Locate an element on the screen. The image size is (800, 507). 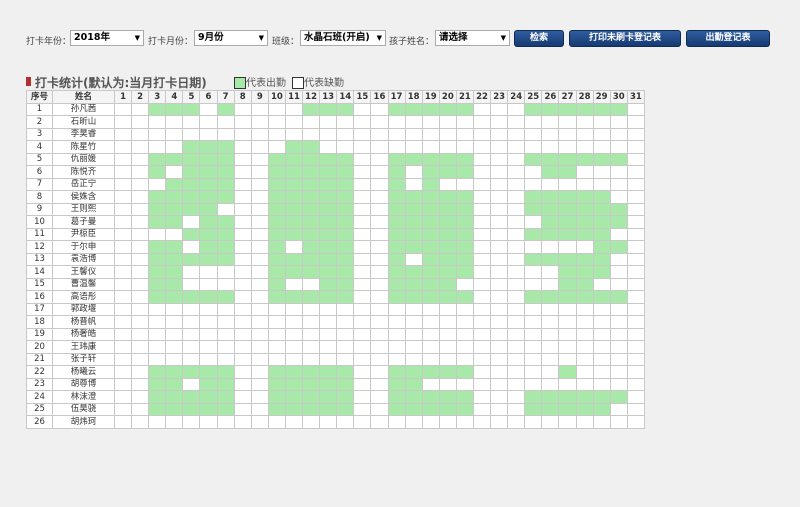
section-title-text: 打卡统计(默认为:当月打卡日期) is located at coordinates (121, 83).